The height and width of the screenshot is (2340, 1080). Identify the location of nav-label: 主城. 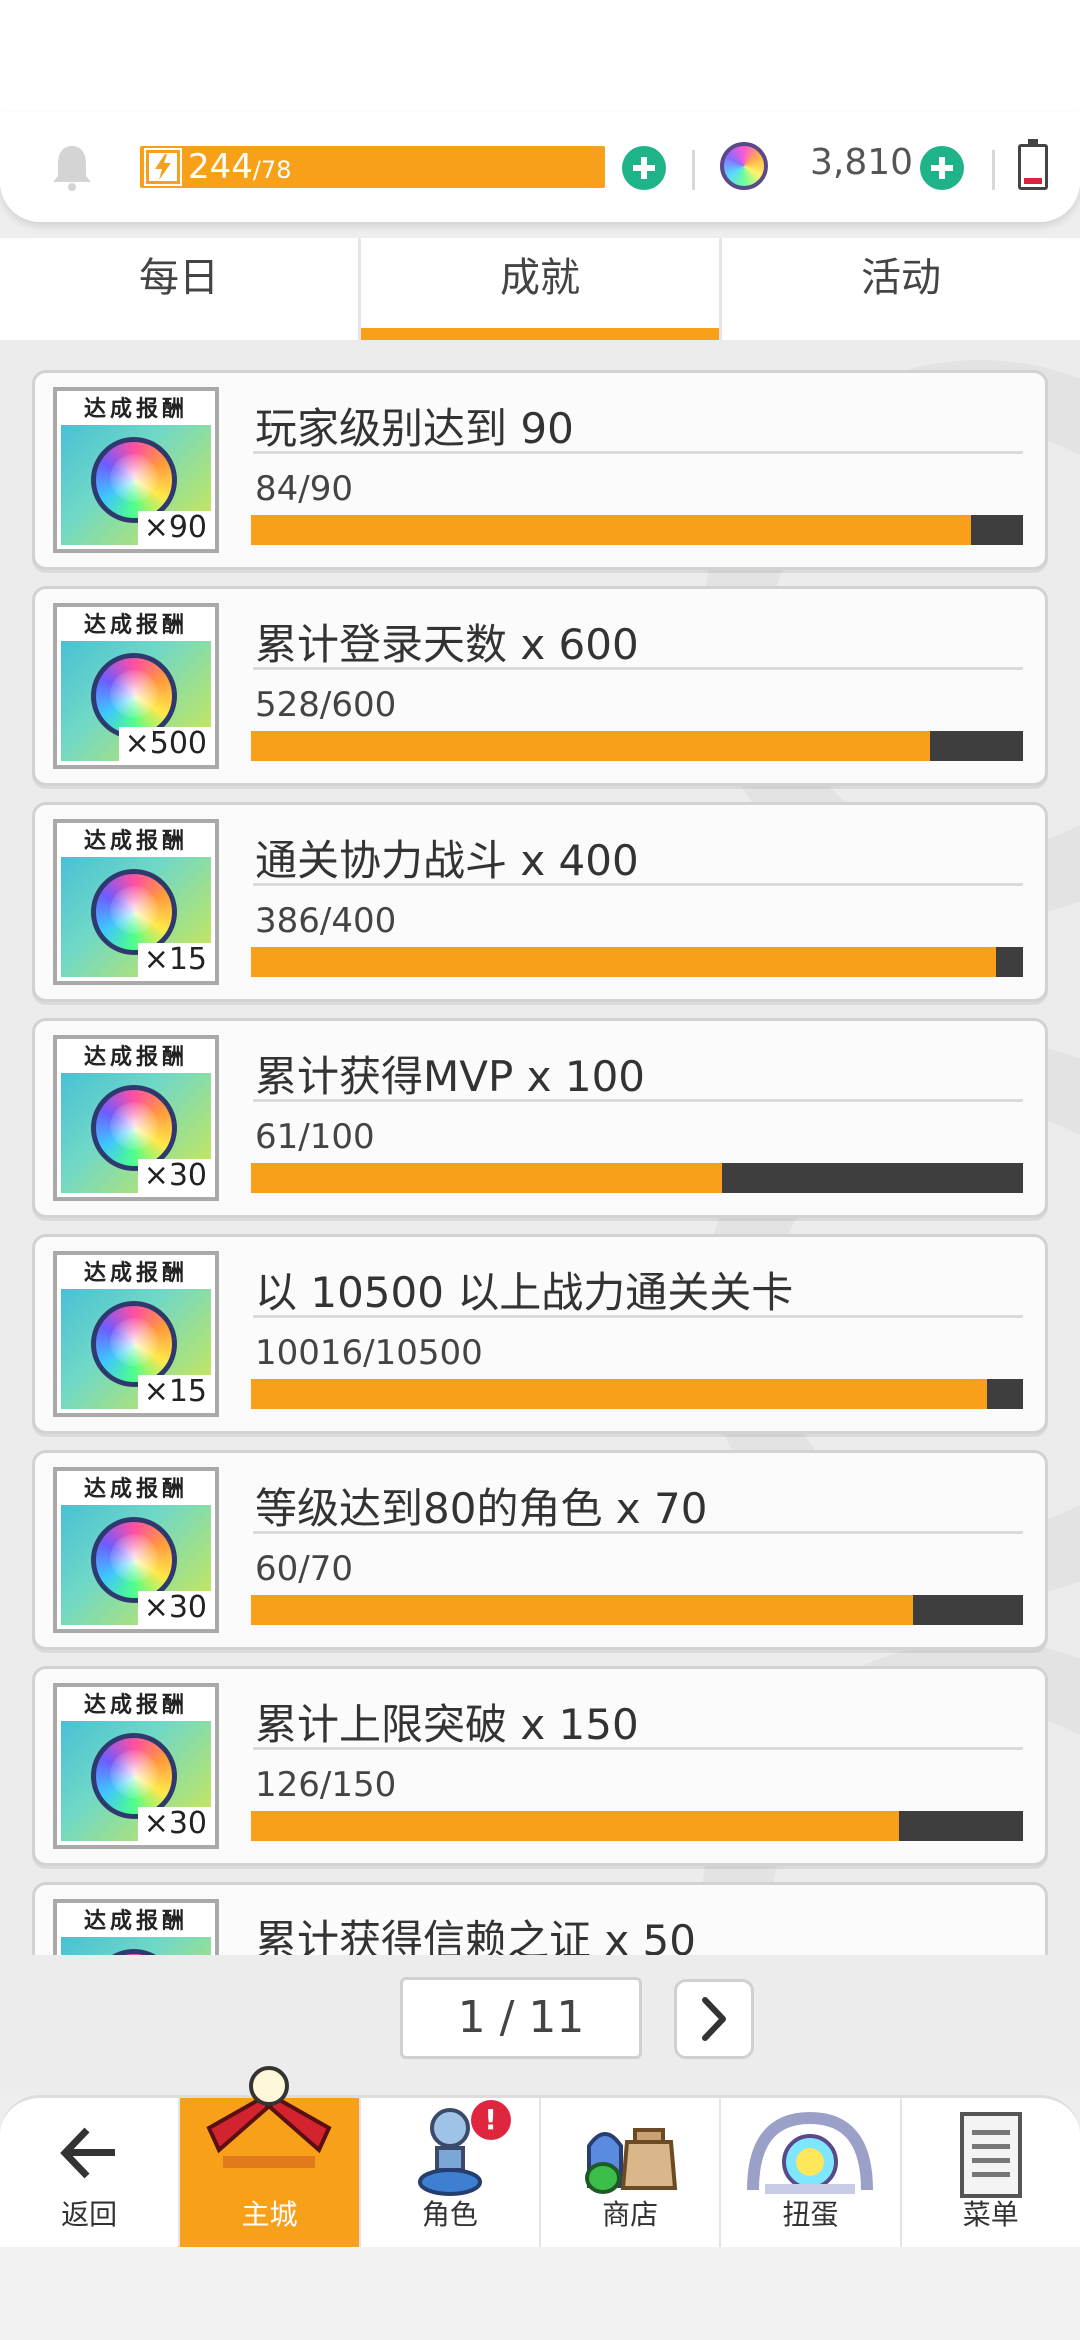
(269, 2214).